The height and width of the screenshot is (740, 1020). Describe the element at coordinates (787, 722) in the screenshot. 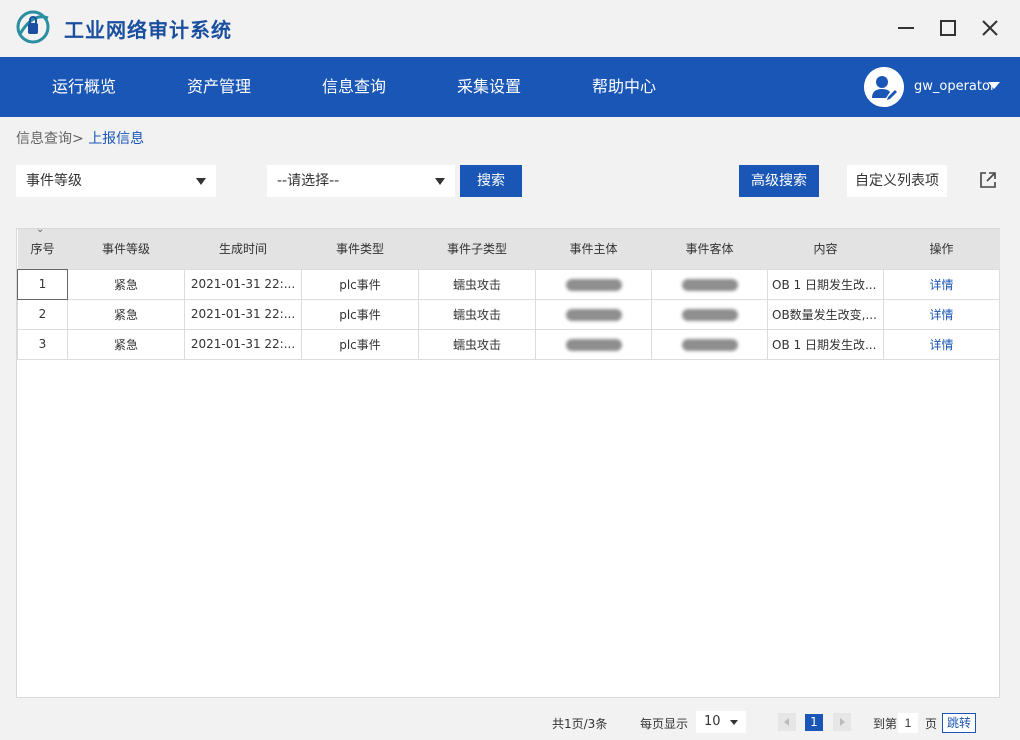

I see `prev-page-button` at that location.